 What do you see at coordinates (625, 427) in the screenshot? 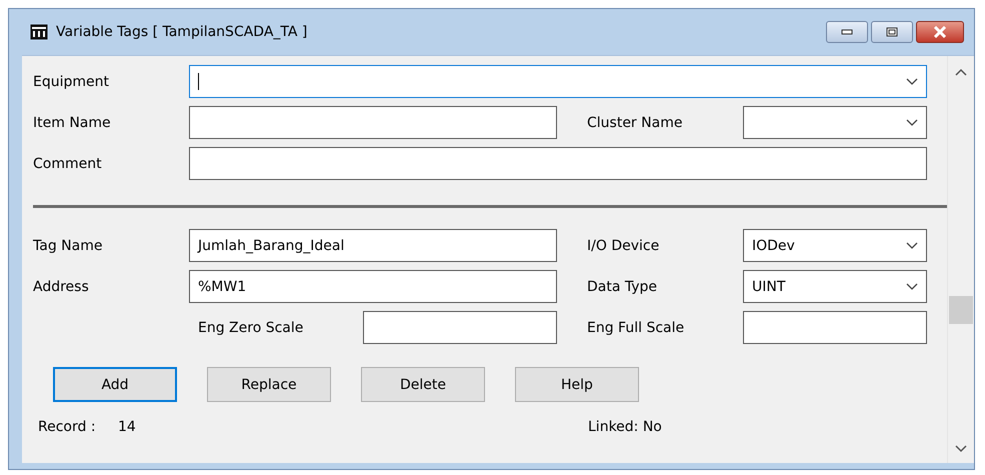
I see `linked-status: Linked: No` at bounding box center [625, 427].